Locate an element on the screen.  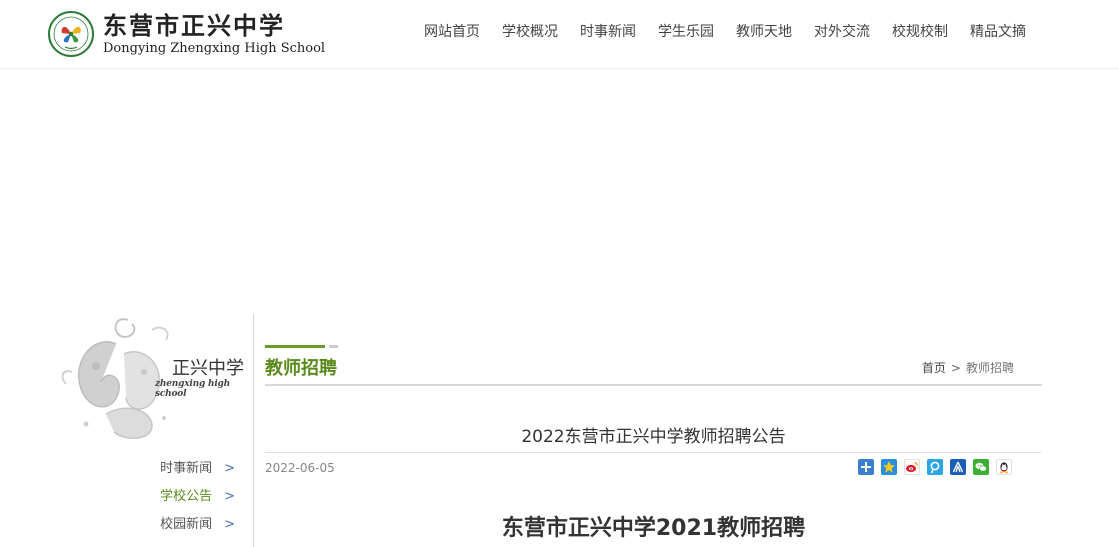
weibo-icon is located at coordinates (912, 467).